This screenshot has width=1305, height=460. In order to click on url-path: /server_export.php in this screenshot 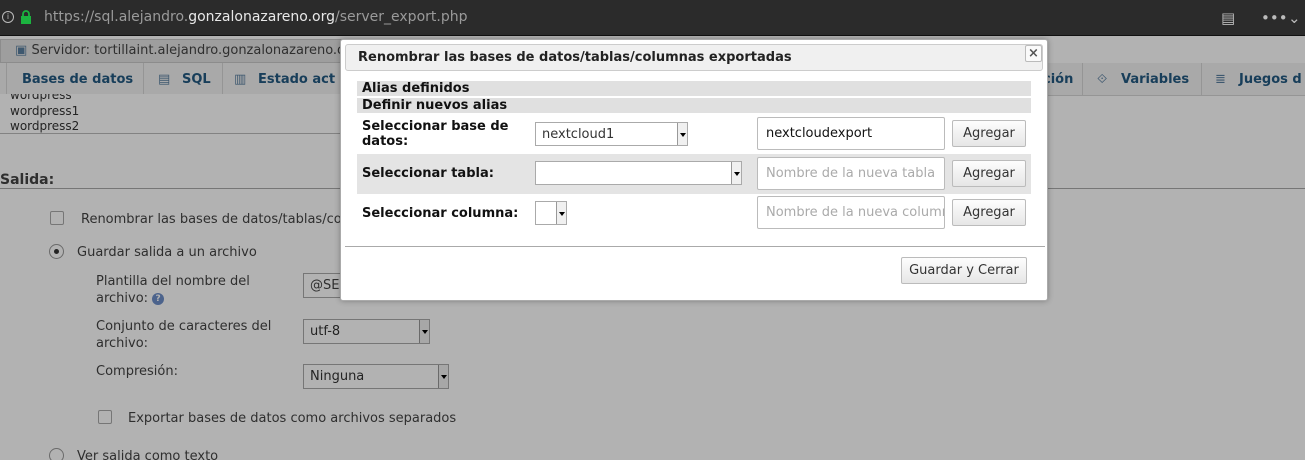, I will do `click(401, 17)`.